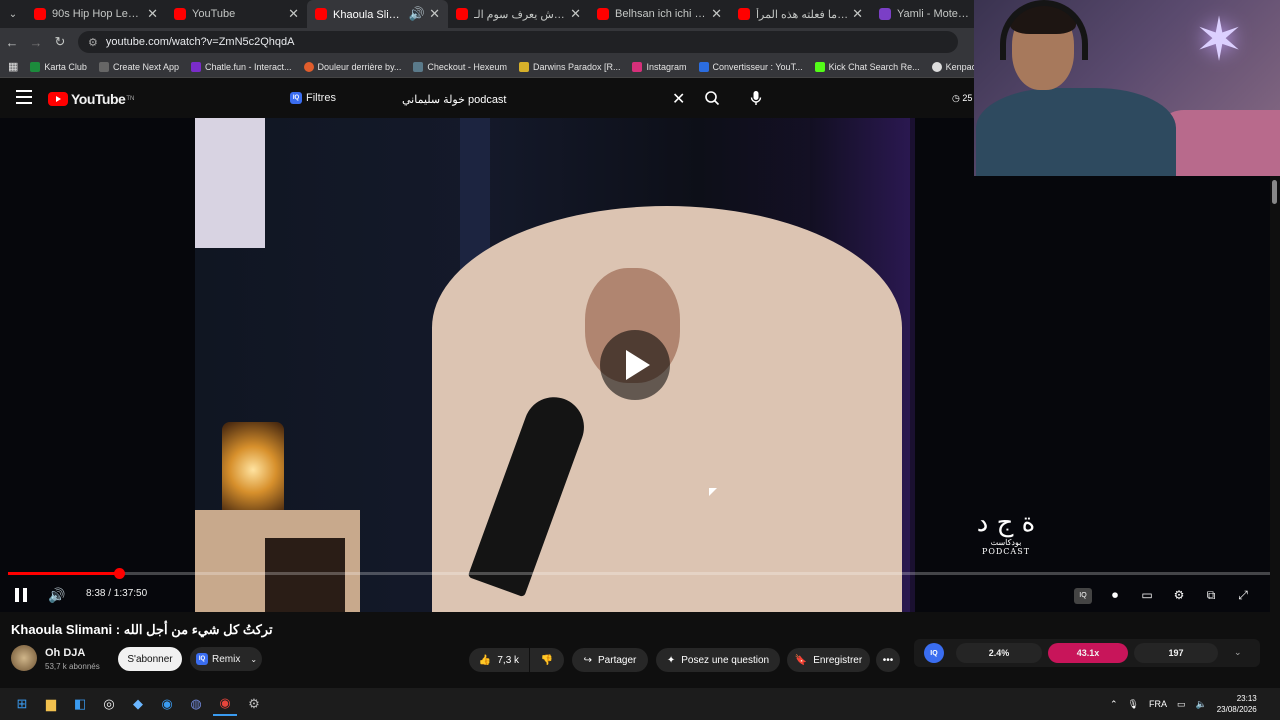  What do you see at coordinates (1243, 596) in the screenshot?
I see `fullscreen-icon: ⤢` at bounding box center [1243, 596].